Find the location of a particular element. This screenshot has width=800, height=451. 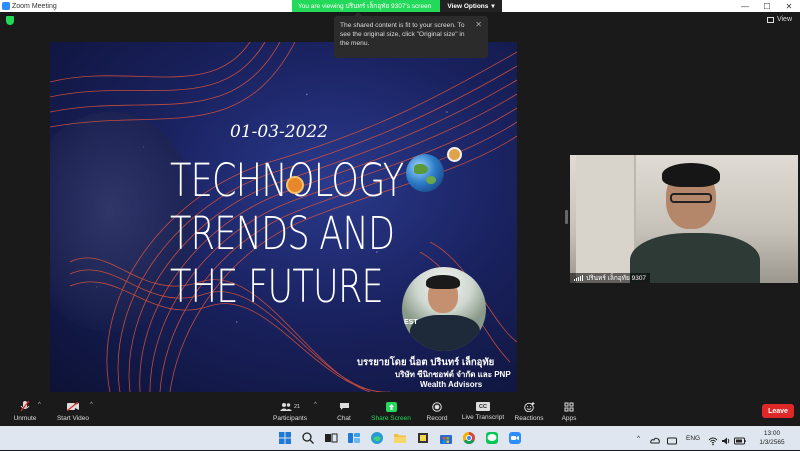

chat-label: Chat is located at coordinates (344, 418).